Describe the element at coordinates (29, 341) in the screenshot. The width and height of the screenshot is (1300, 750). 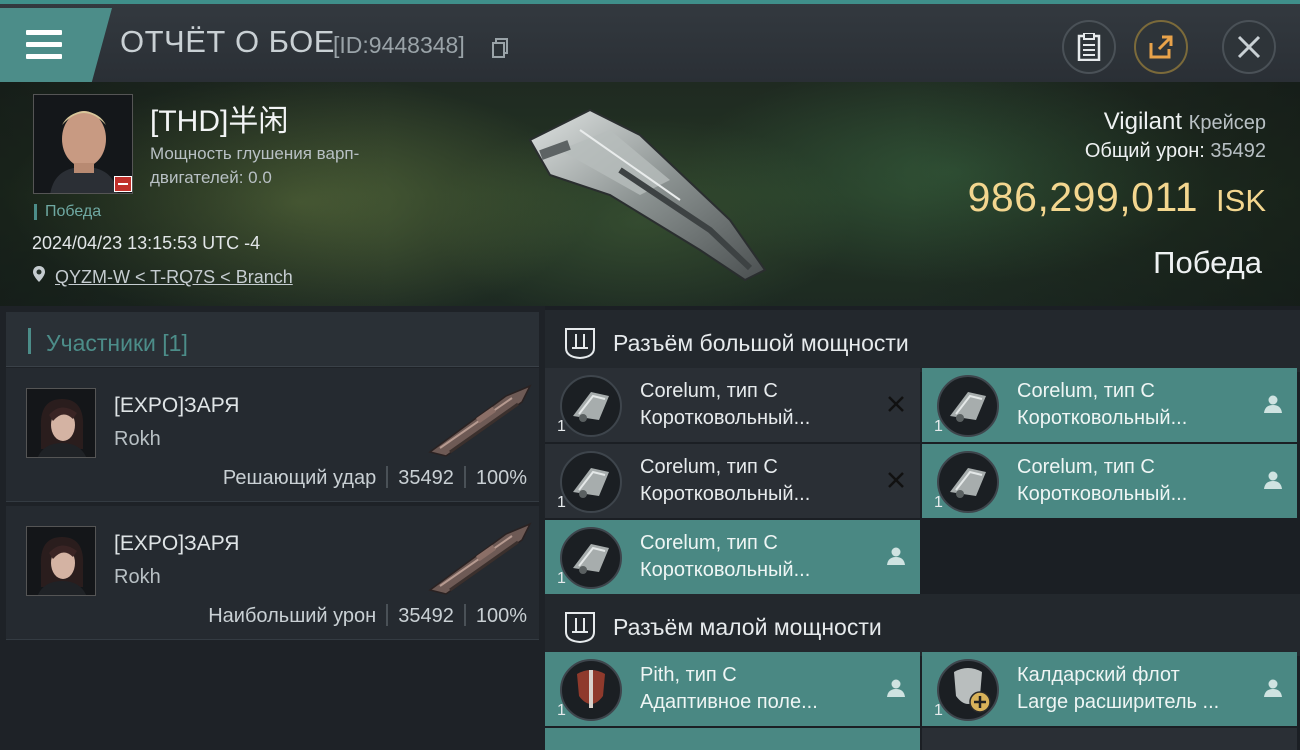
I see `accent-bar` at that location.